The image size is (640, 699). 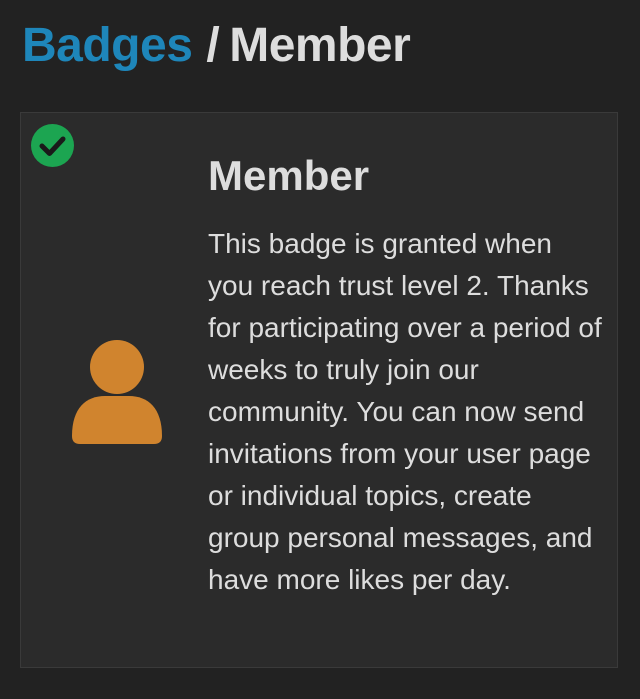 What do you see at coordinates (320, 45) in the screenshot?
I see `breadcrumb-current: Member` at bounding box center [320, 45].